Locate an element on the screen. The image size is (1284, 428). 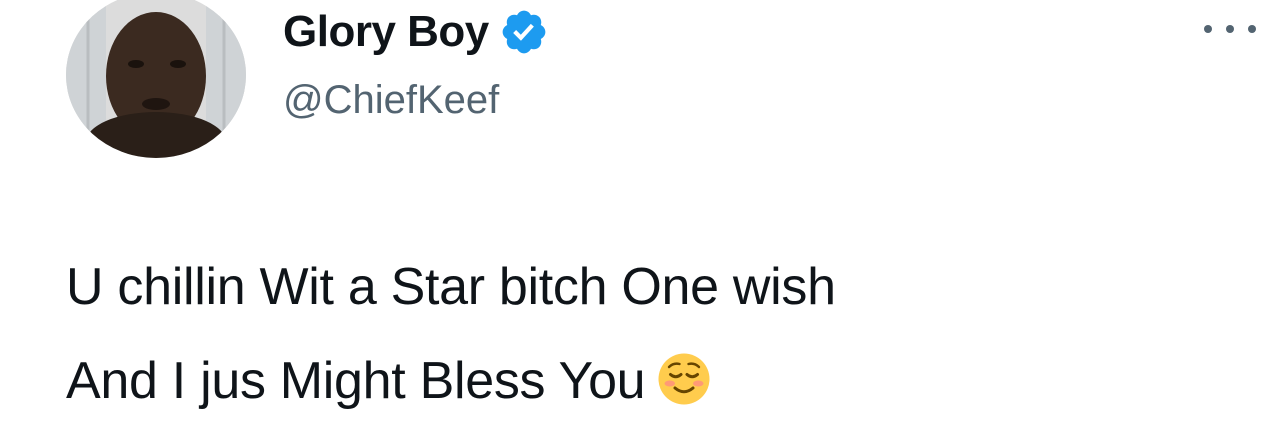
name-row: Glory Boy is located at coordinates (416, 32).